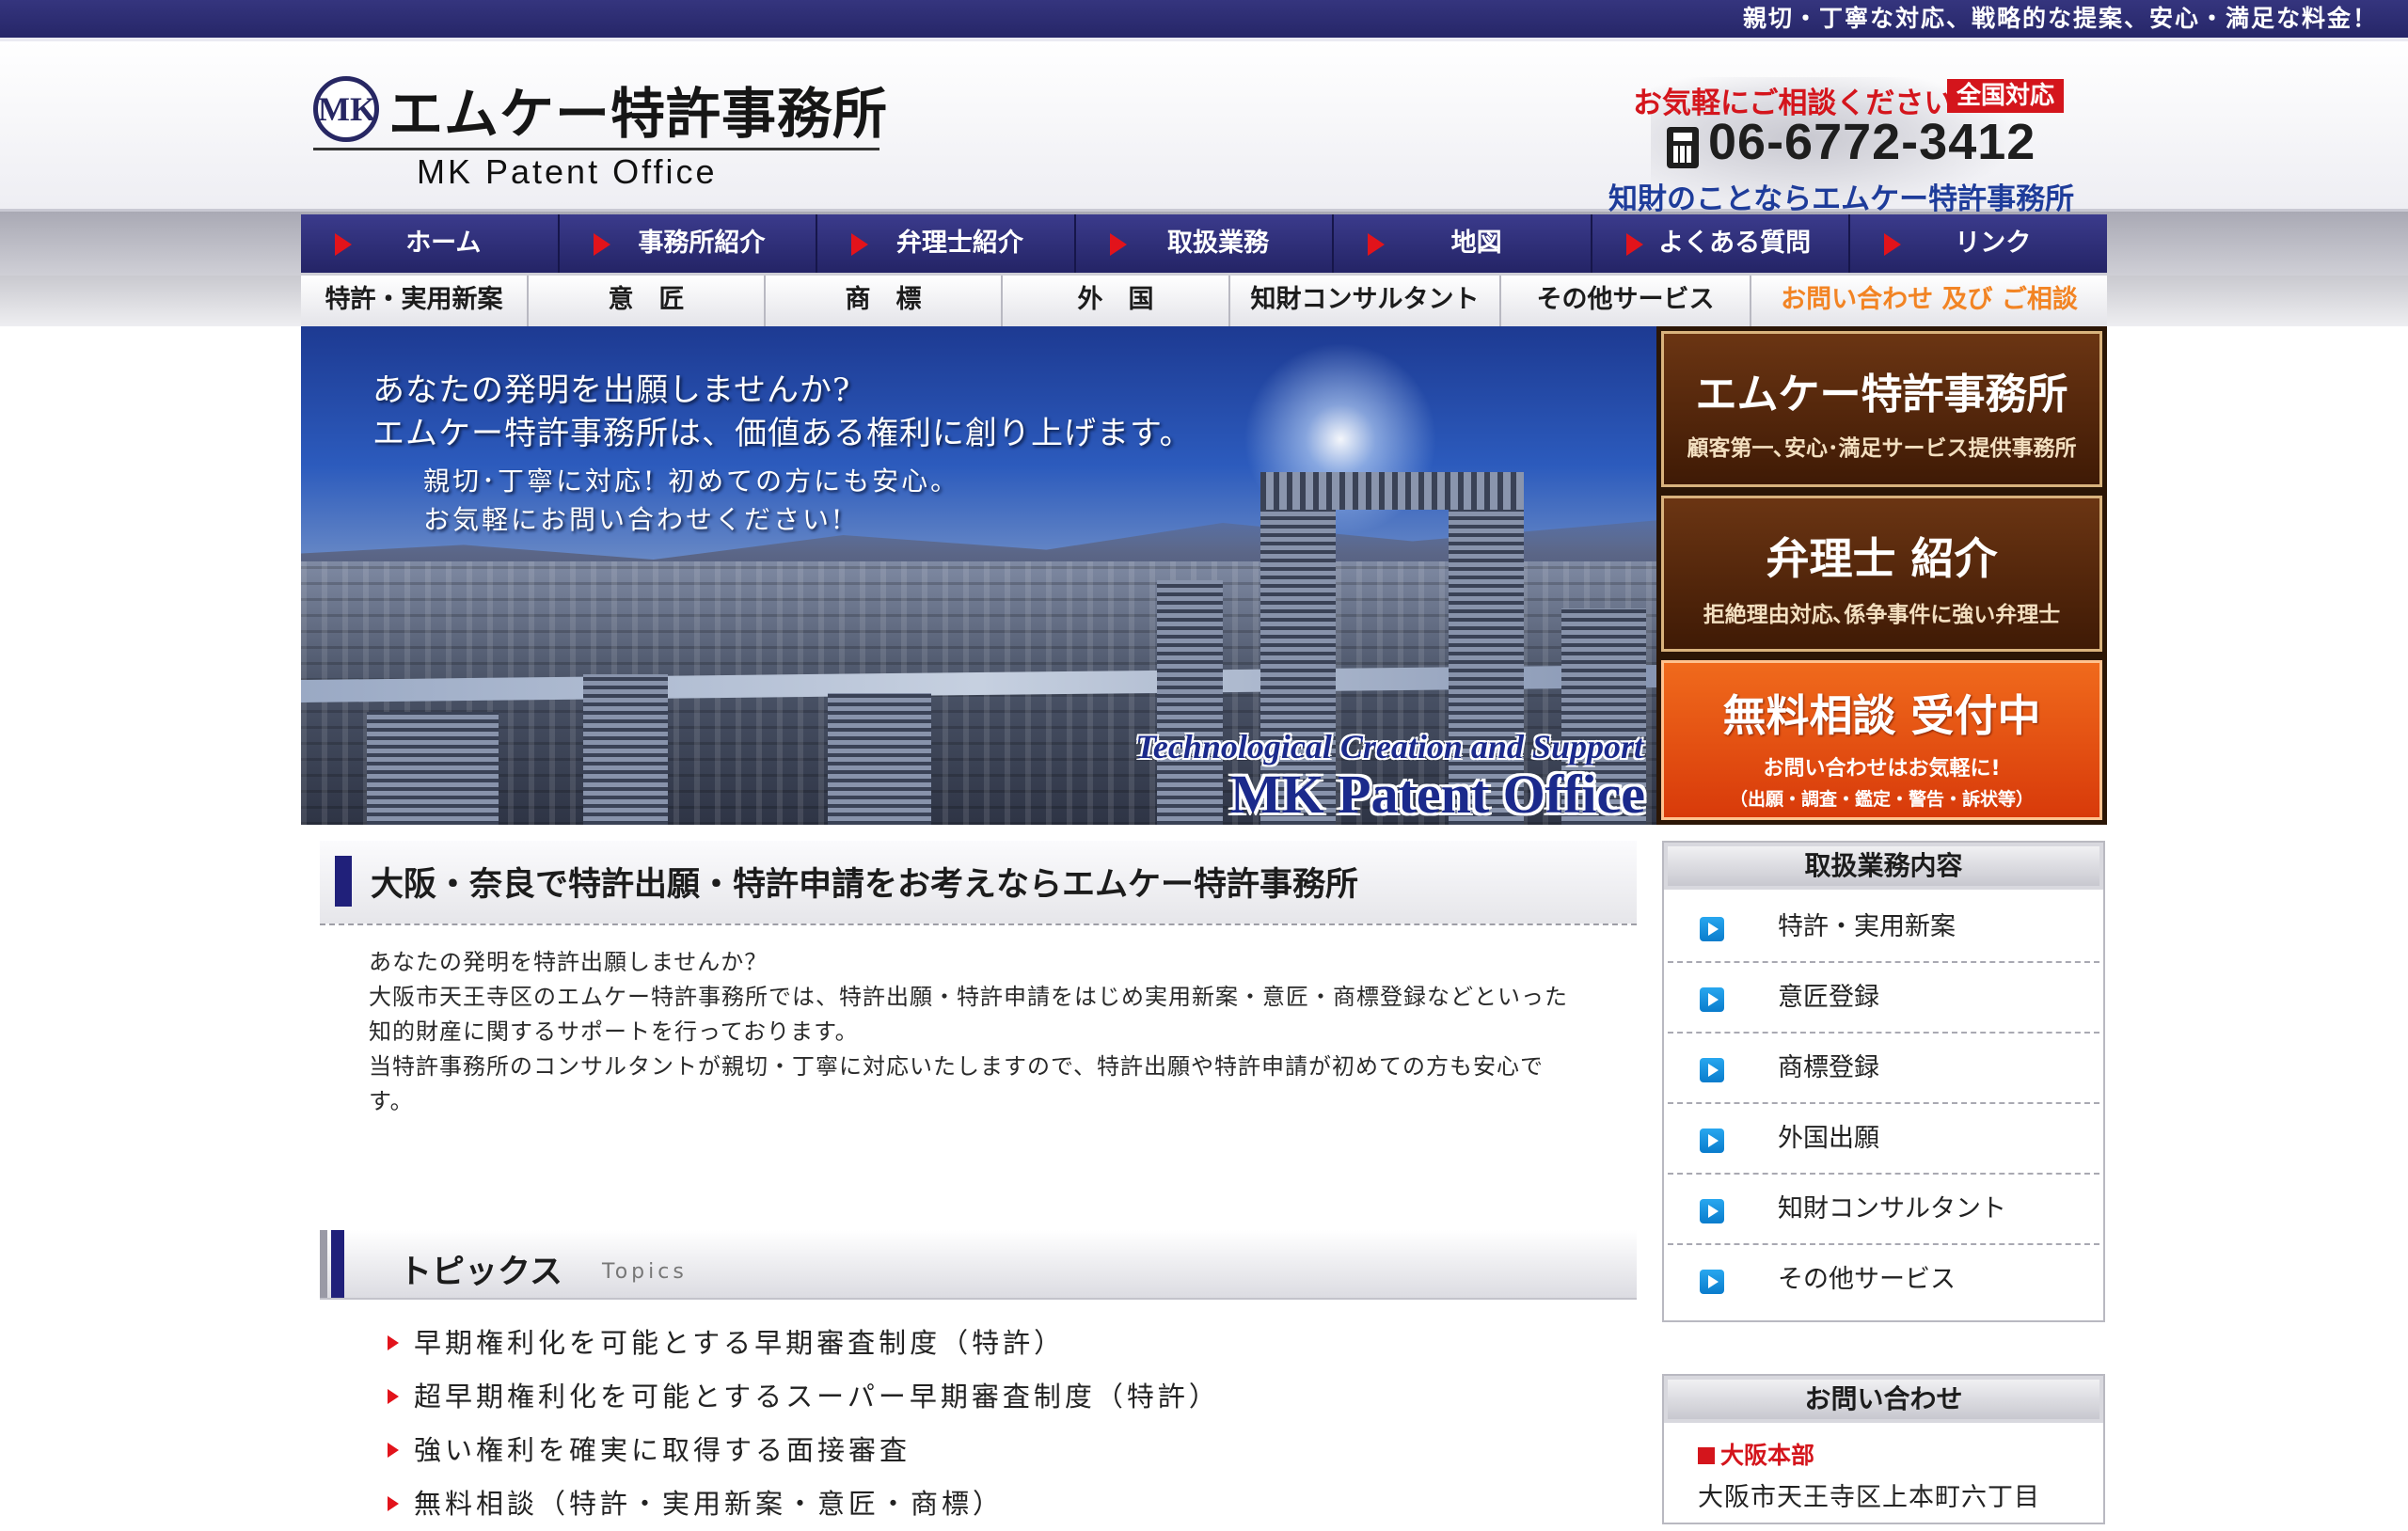 The width and height of the screenshot is (2408, 1531). Describe the element at coordinates (1005, 1450) in the screenshot. I see `topic-item: 強い権利を確実に取得する面接審査` at that location.